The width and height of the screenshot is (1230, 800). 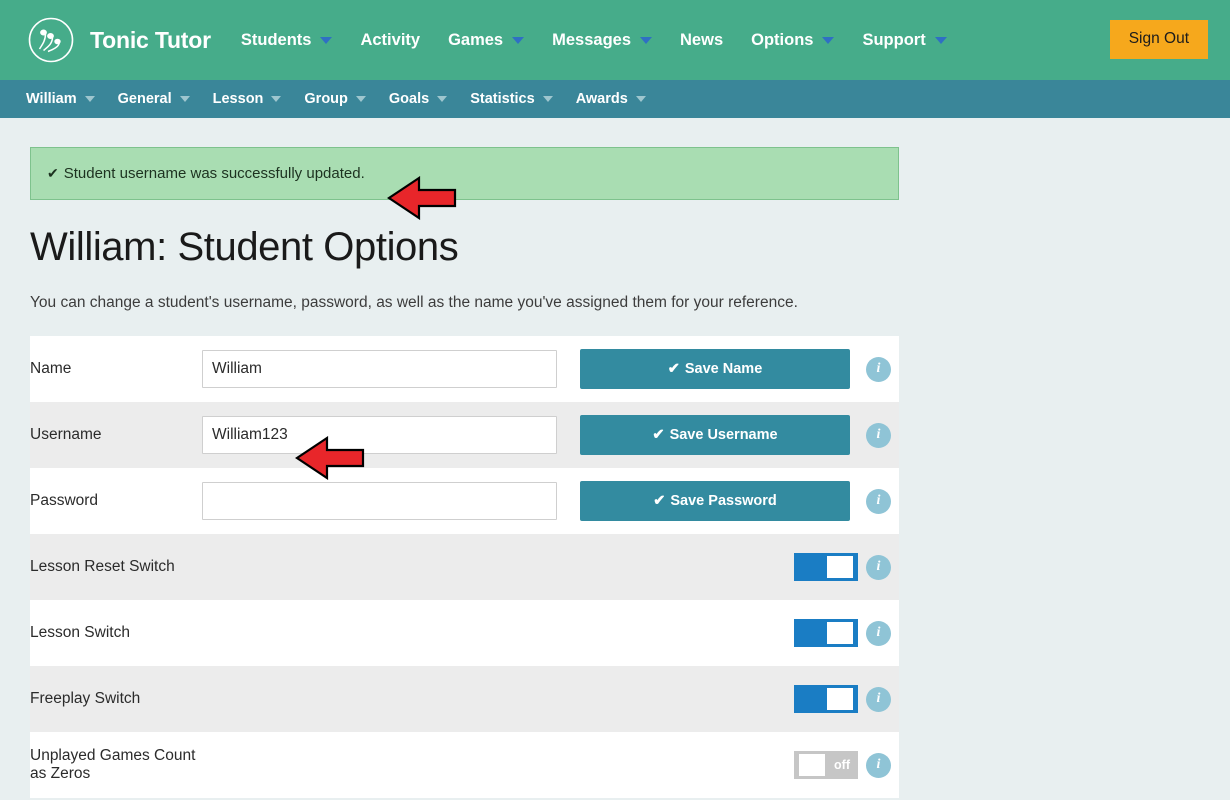 What do you see at coordinates (244, 247) in the screenshot?
I see `page-title: William: Student Options` at bounding box center [244, 247].